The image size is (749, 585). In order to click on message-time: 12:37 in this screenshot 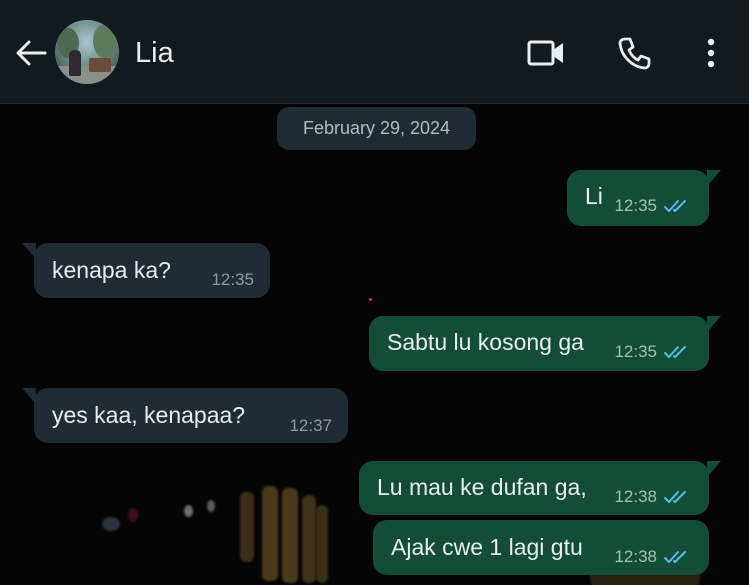, I will do `click(310, 425)`.